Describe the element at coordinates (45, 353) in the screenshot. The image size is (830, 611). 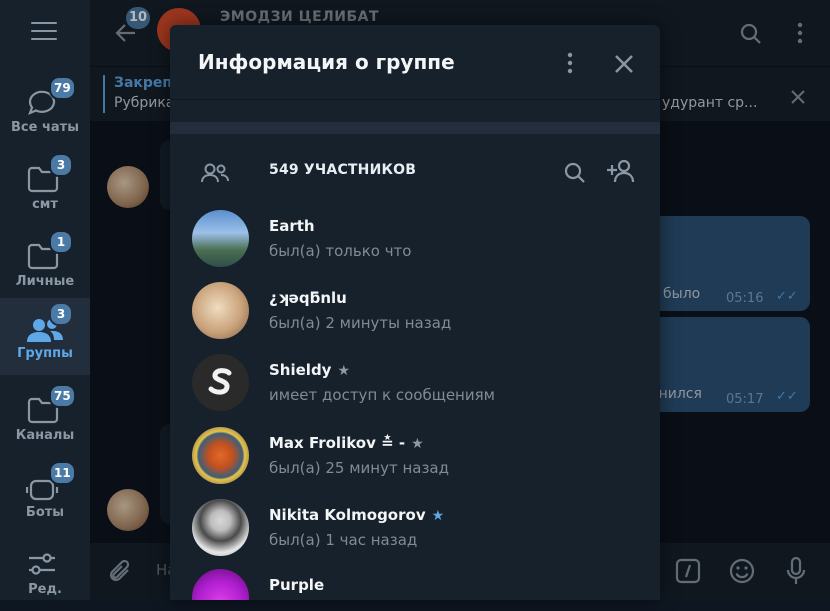
I see `folder-label: Группы` at that location.